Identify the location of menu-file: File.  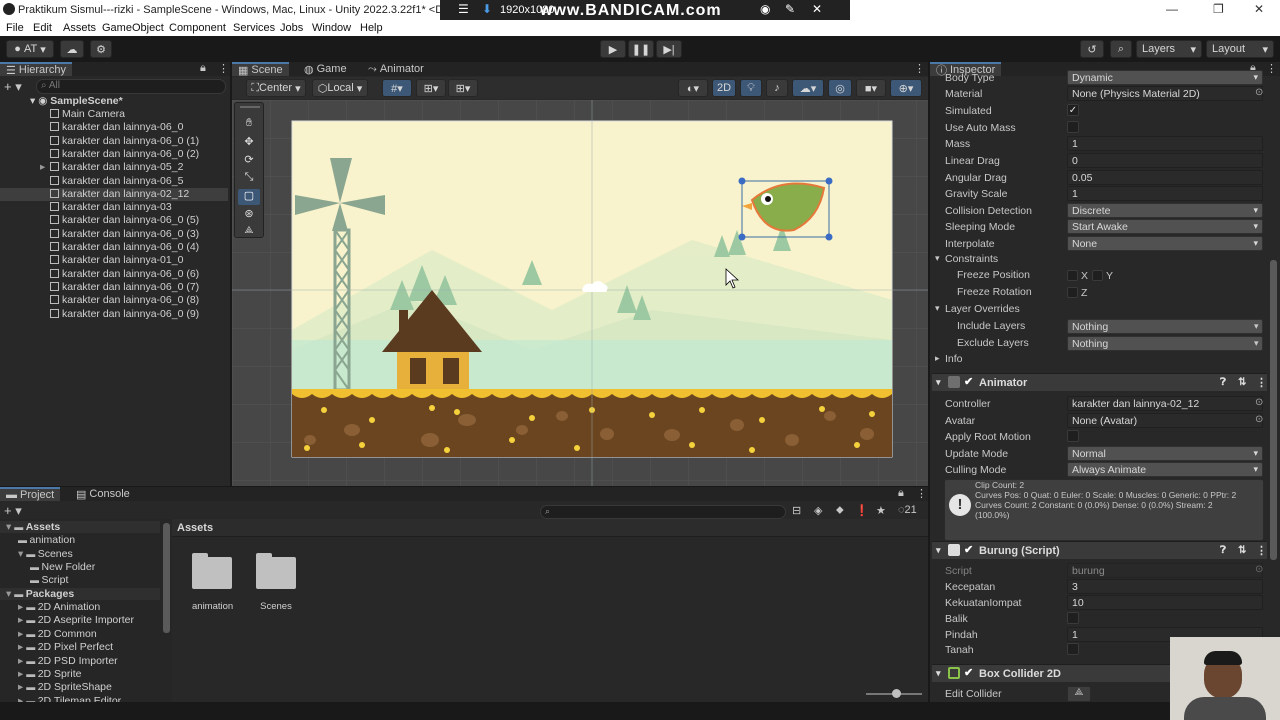
(15, 28).